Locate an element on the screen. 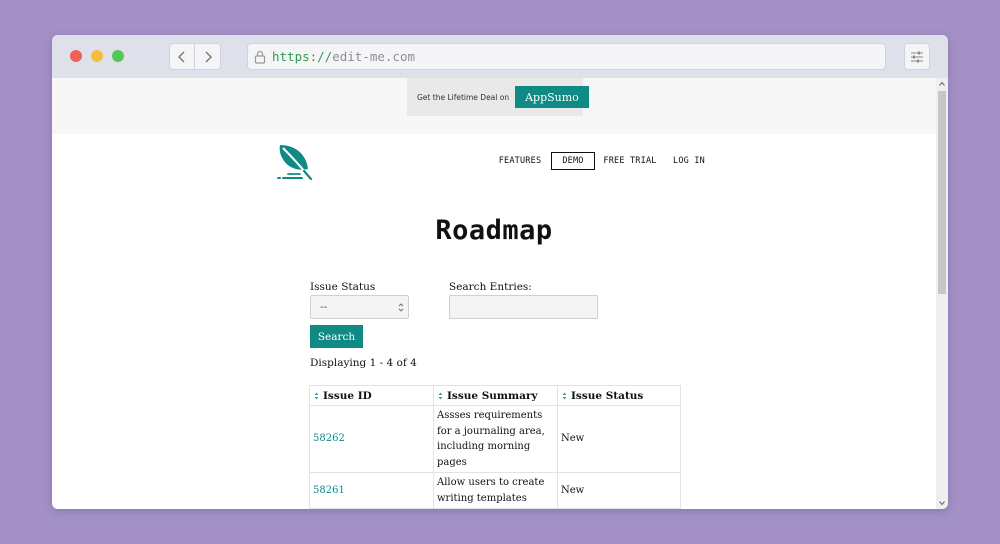 This screenshot has width=1000, height=544. search-entries-label: Search Entries: is located at coordinates (490, 287).